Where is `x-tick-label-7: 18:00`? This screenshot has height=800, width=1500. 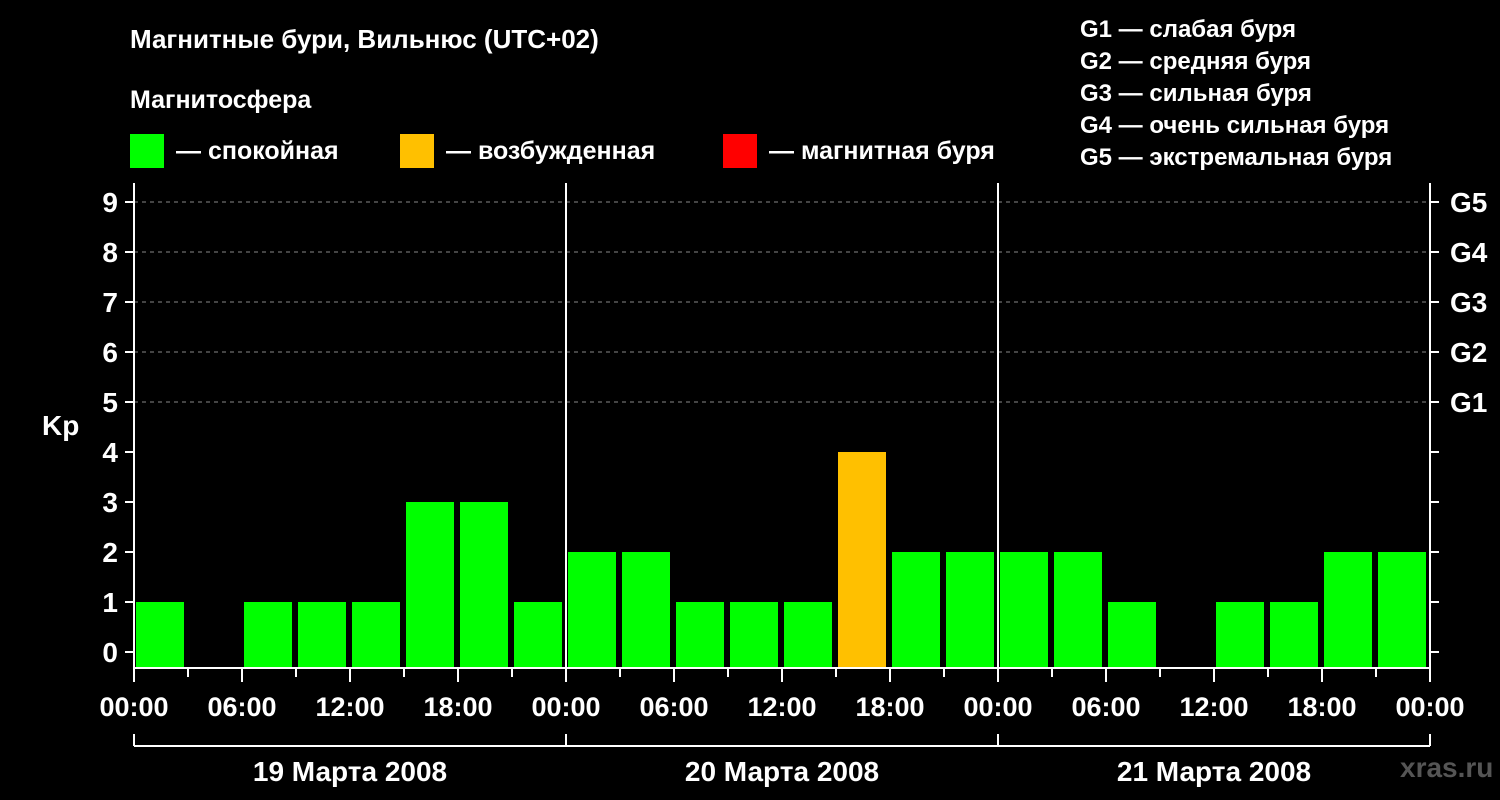 x-tick-label-7: 18:00 is located at coordinates (889, 707).